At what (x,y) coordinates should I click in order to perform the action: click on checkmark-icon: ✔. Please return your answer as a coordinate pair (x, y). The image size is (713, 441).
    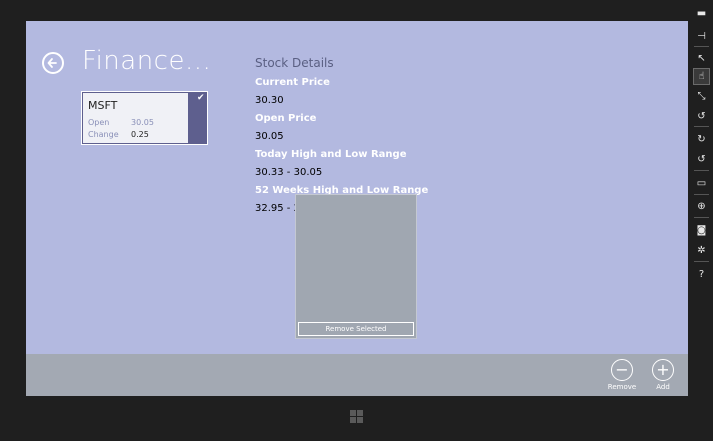
    Looking at the image, I should click on (201, 98).